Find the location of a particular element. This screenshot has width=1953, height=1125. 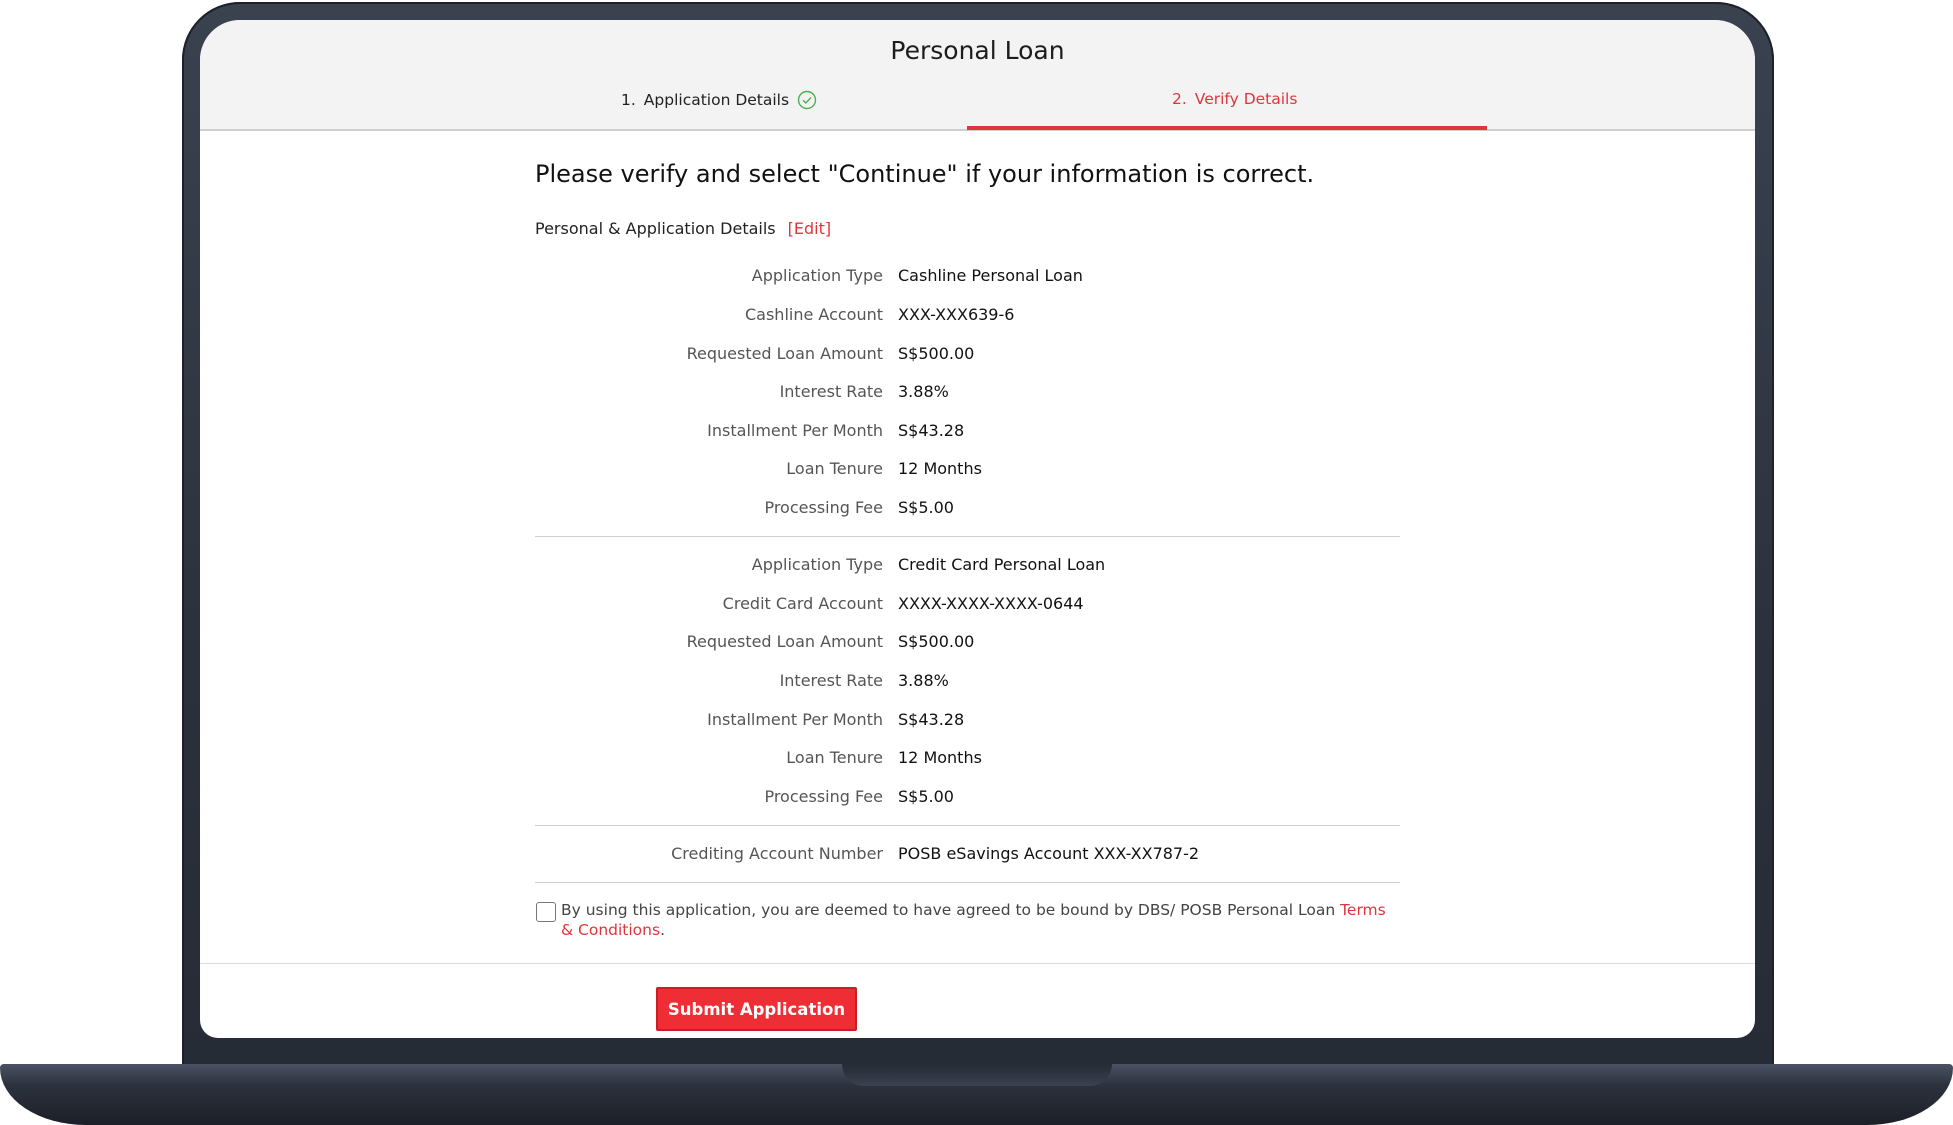

step-application-details: 1. Application Details is located at coordinates (719, 100).